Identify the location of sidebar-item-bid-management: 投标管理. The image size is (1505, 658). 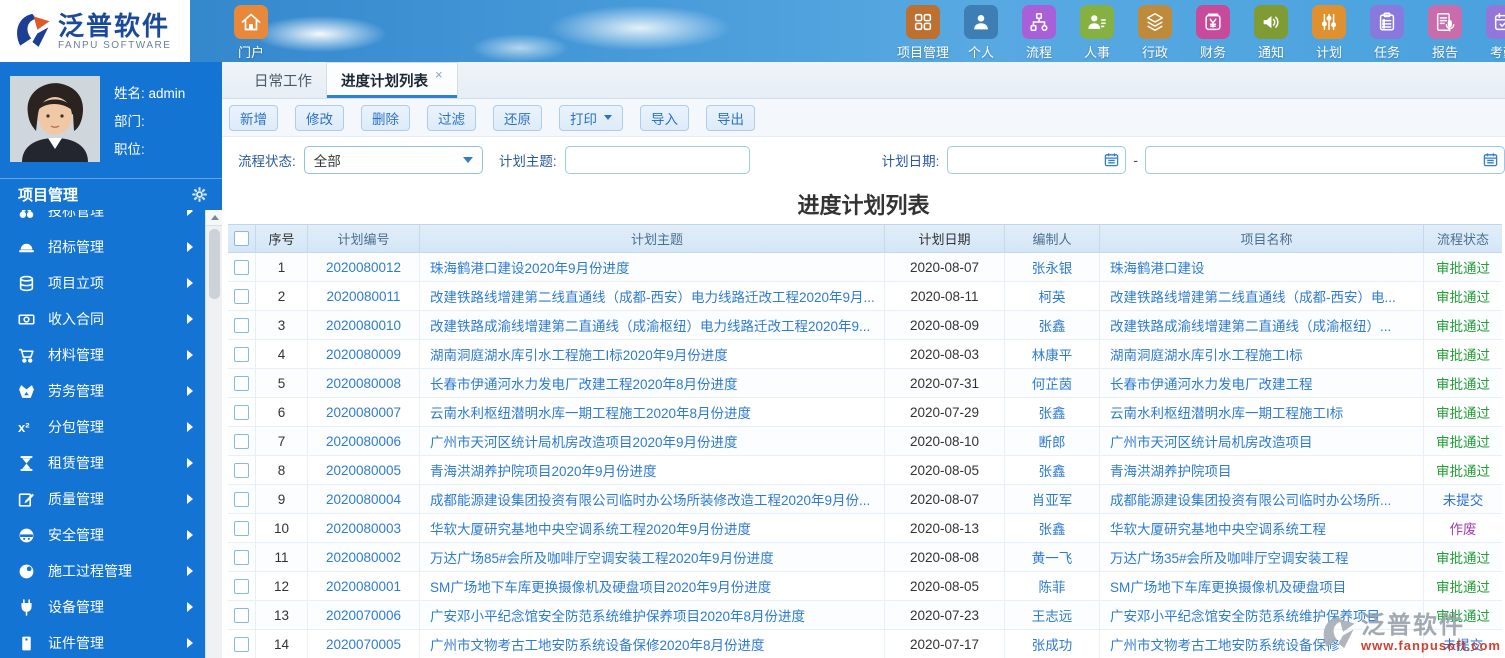
(102, 219).